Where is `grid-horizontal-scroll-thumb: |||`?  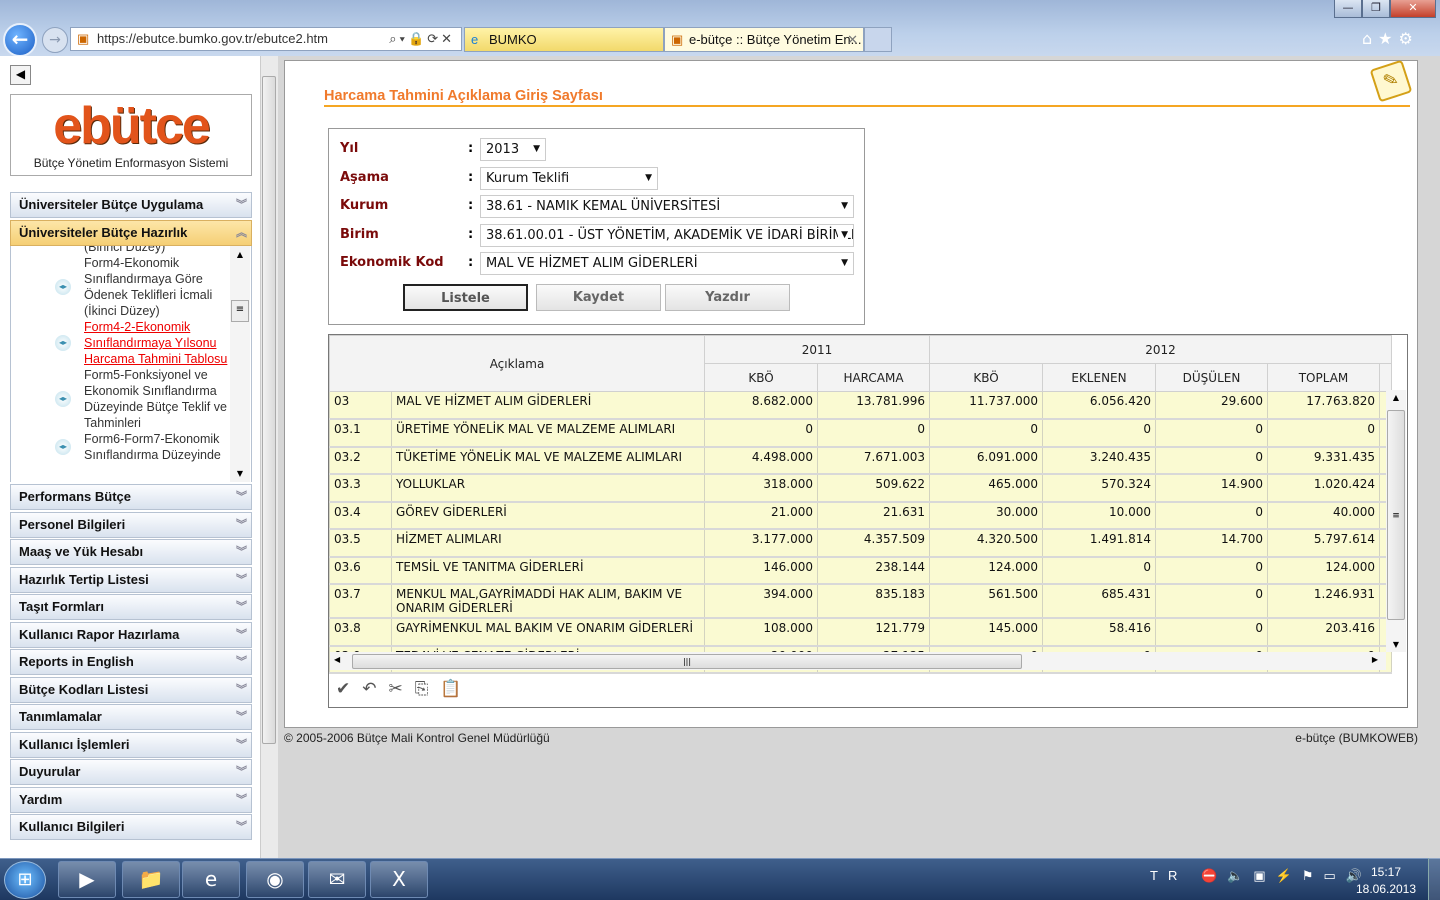 grid-horizontal-scroll-thumb: ||| is located at coordinates (687, 661).